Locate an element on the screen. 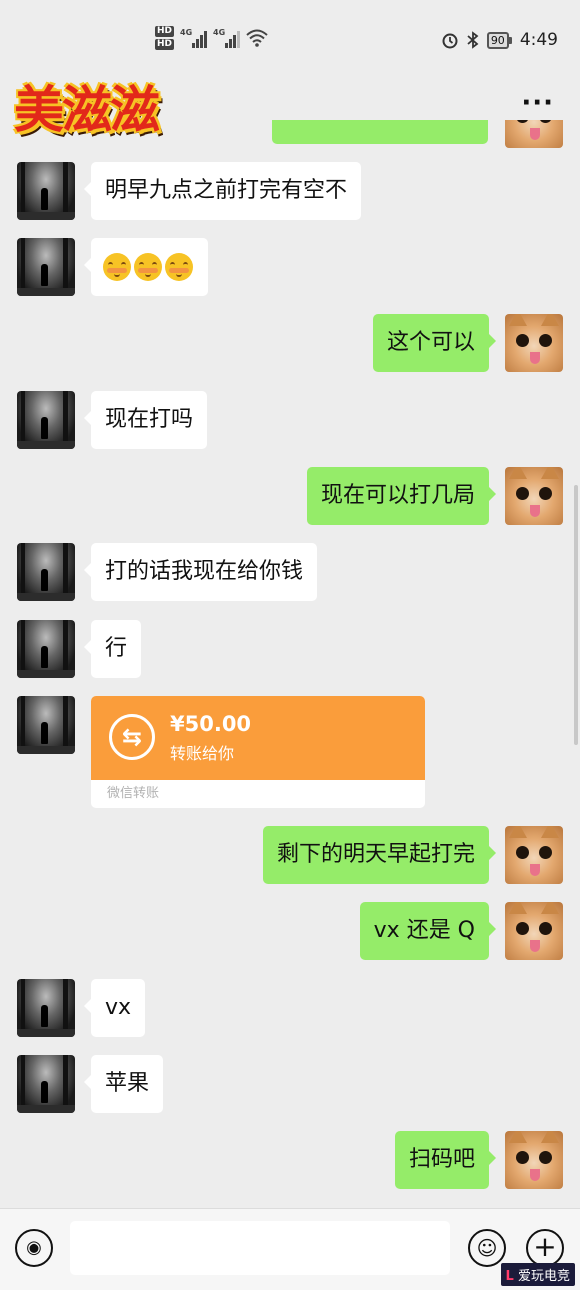 The height and width of the screenshot is (1290, 580). message-bubble: 这个可以 is located at coordinates (434, 343).